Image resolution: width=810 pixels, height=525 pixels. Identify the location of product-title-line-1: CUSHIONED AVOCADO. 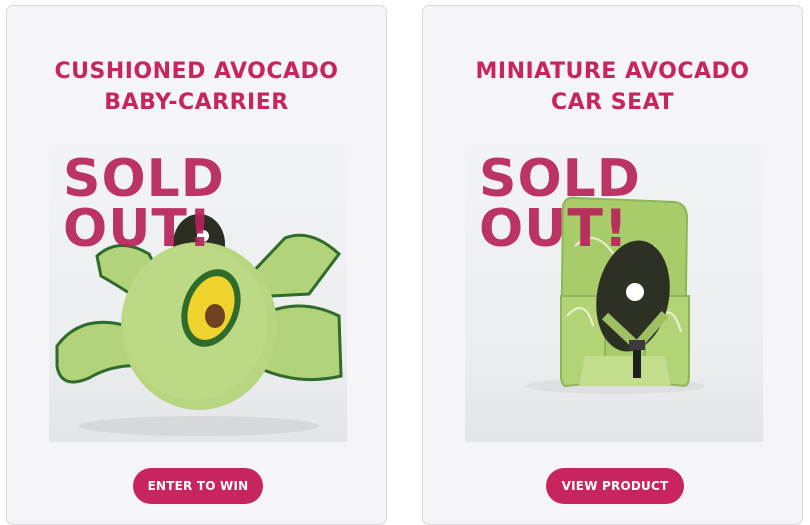
(196, 71).